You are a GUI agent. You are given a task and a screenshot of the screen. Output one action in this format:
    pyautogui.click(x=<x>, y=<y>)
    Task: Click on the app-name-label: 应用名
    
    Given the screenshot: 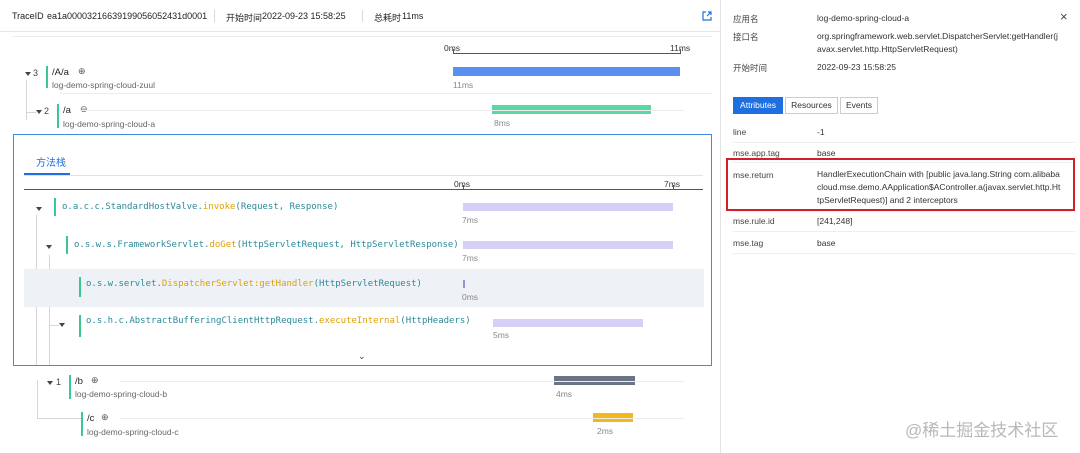 What is the action you would take?
    pyautogui.click(x=746, y=19)
    